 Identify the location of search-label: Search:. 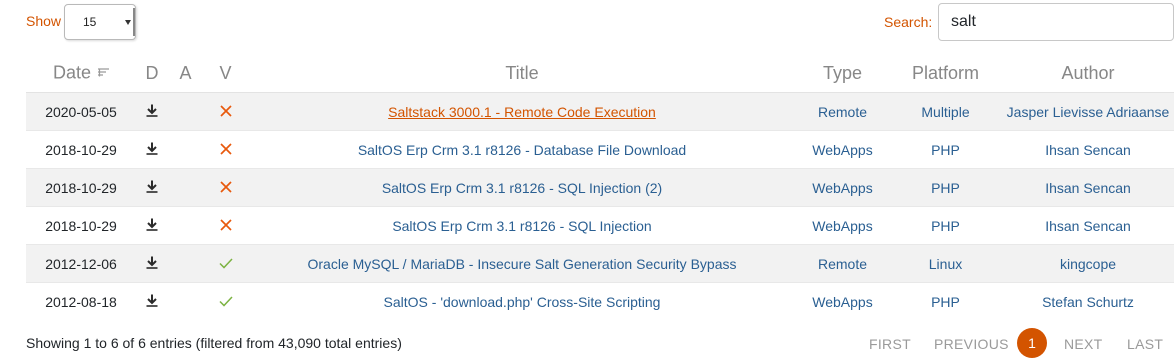
(908, 22).